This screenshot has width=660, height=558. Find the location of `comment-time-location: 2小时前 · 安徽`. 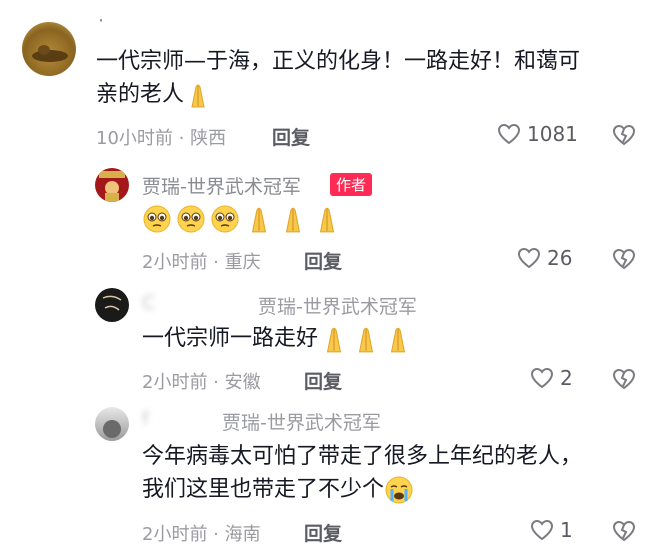

comment-time-location: 2小时前 · 安徽 is located at coordinates (201, 382).